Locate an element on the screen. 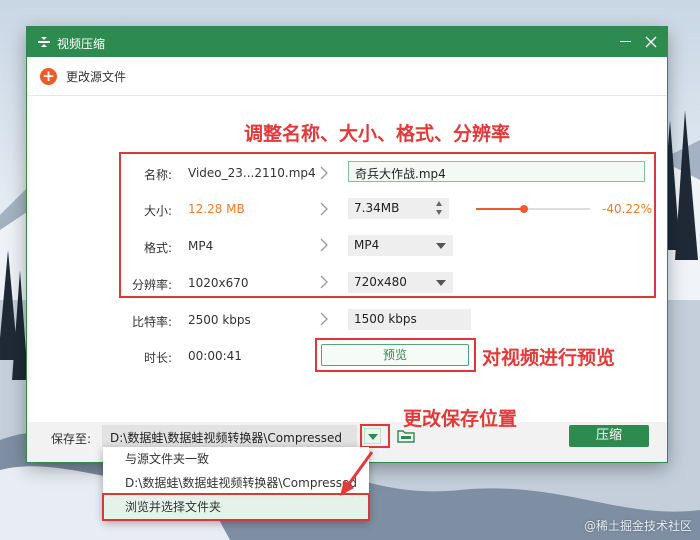  compress-icon is located at coordinates (44, 42).